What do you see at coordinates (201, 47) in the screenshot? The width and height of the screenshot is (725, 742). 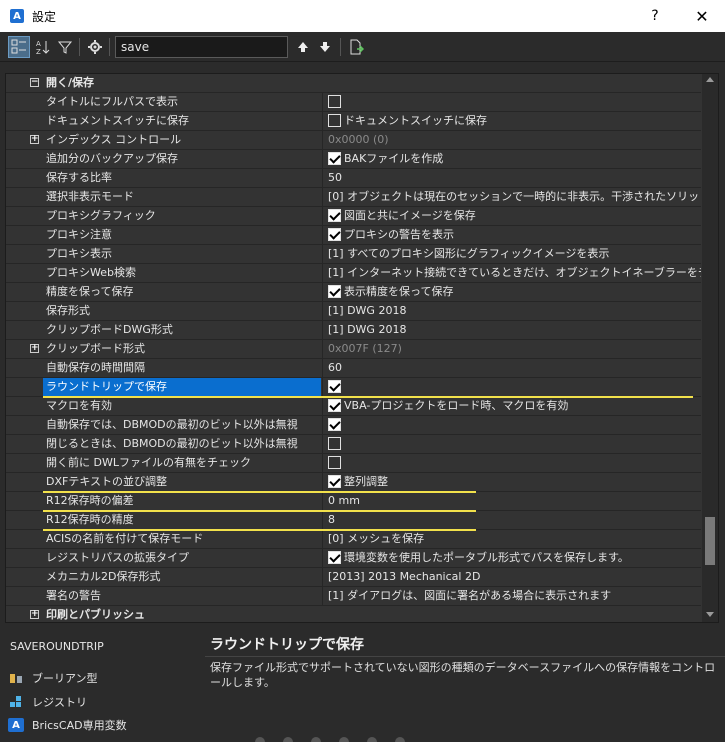 I see `search-input` at bounding box center [201, 47].